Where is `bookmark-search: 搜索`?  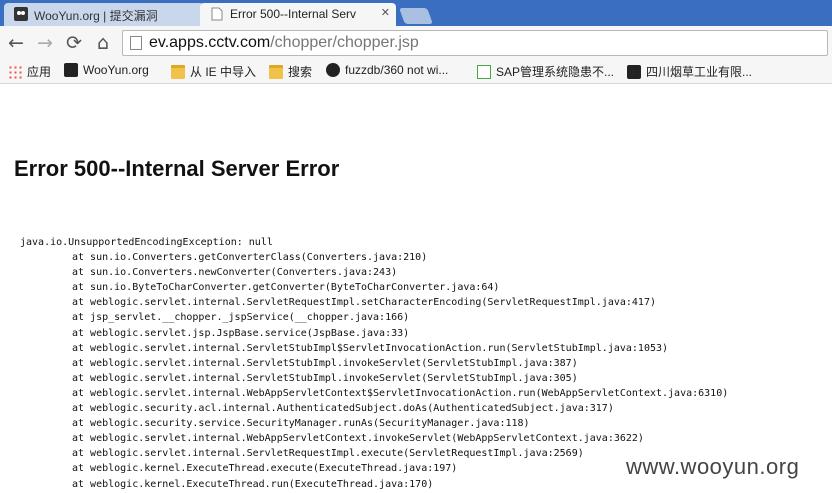
bookmark-search: 搜索 is located at coordinates (290, 71).